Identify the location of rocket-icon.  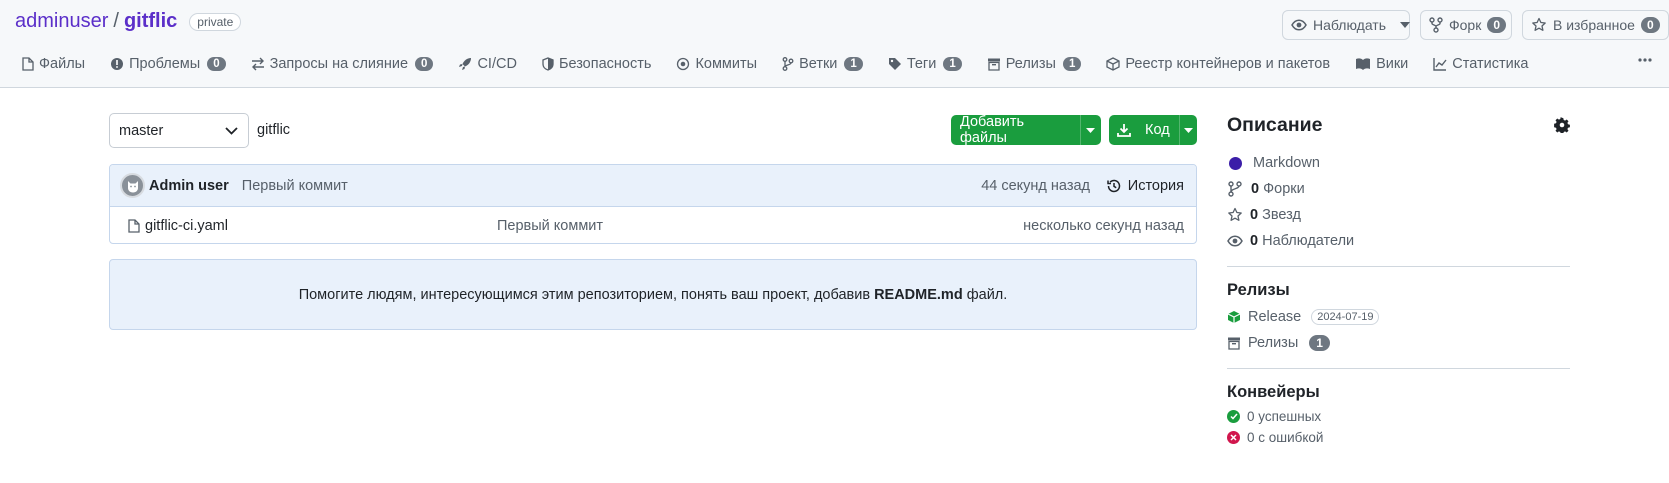
(465, 64).